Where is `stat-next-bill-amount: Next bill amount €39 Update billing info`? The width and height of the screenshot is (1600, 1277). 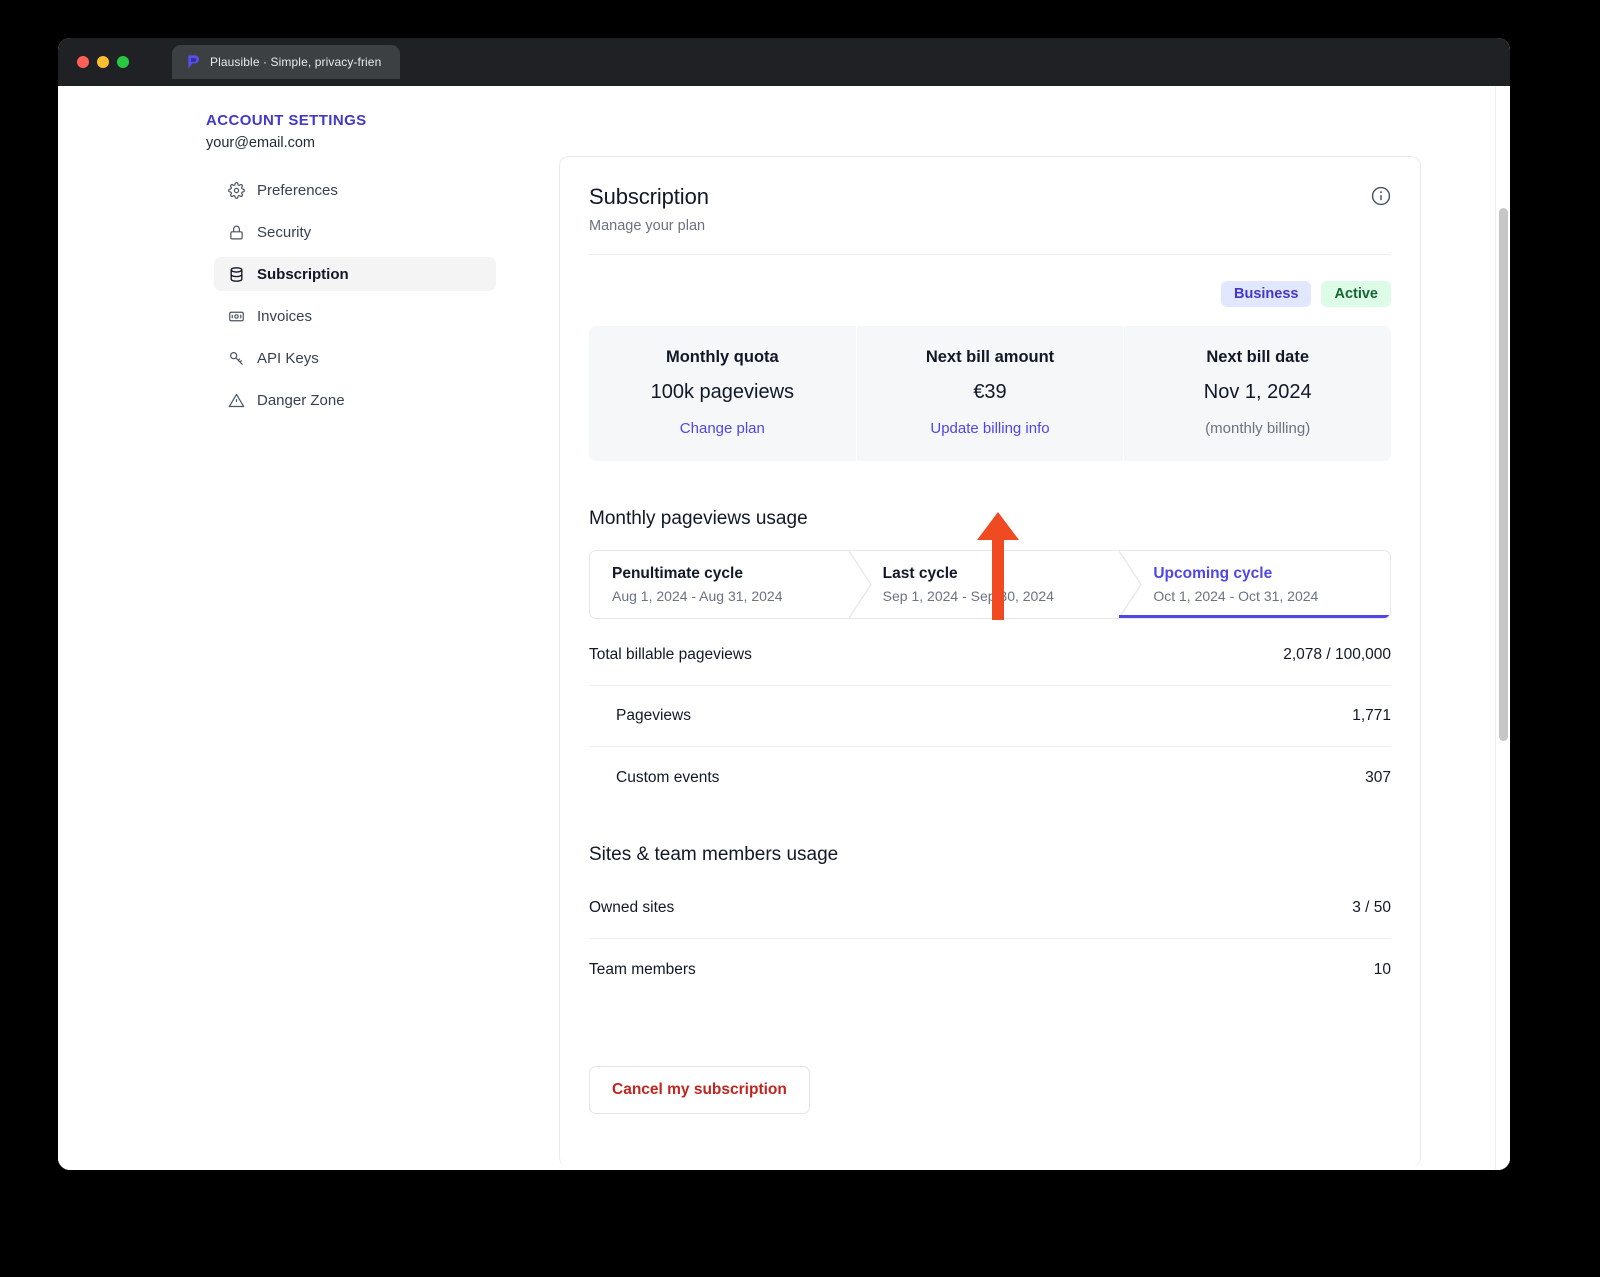
stat-next-bill-amount: Next bill amount €39 Update billing info is located at coordinates (989, 393).